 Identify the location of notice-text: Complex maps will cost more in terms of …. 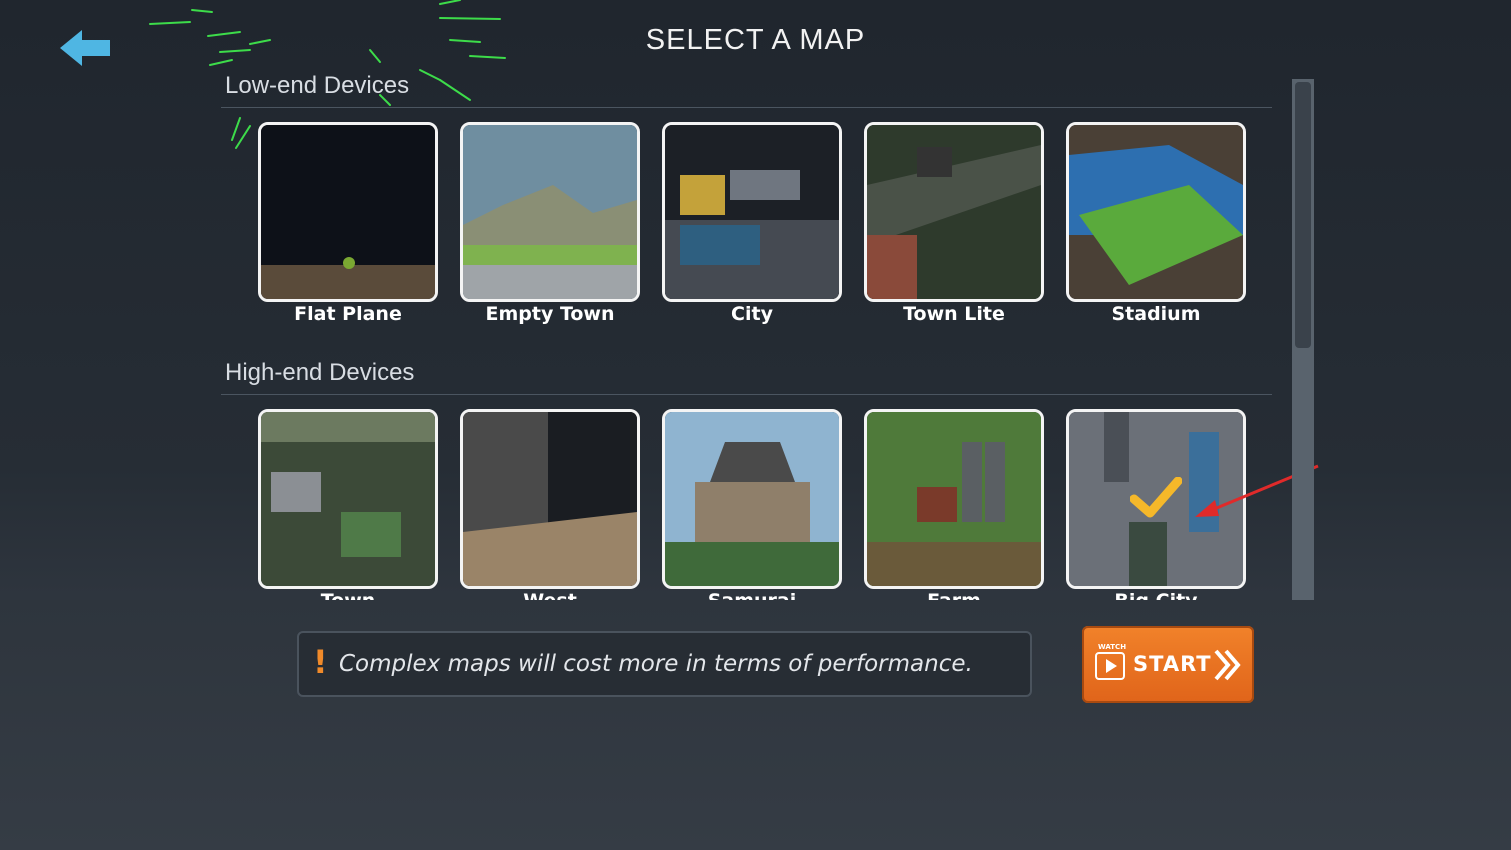
(656, 664).